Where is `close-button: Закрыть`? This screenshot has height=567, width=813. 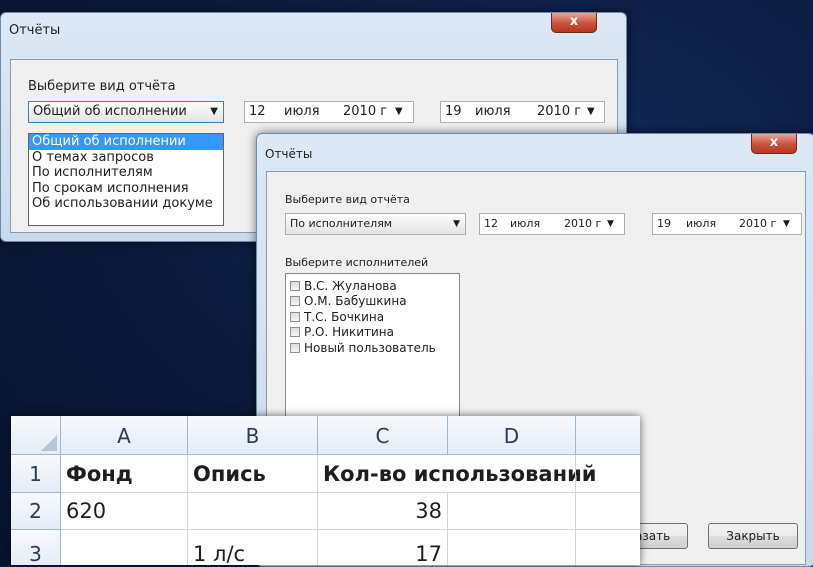
close-button: Закрыть is located at coordinates (753, 536).